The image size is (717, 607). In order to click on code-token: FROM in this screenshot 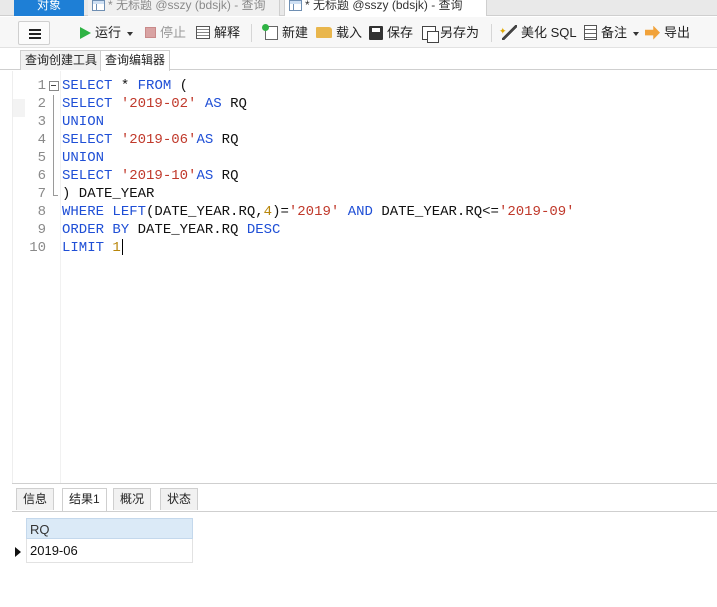, I will do `click(154, 86)`.